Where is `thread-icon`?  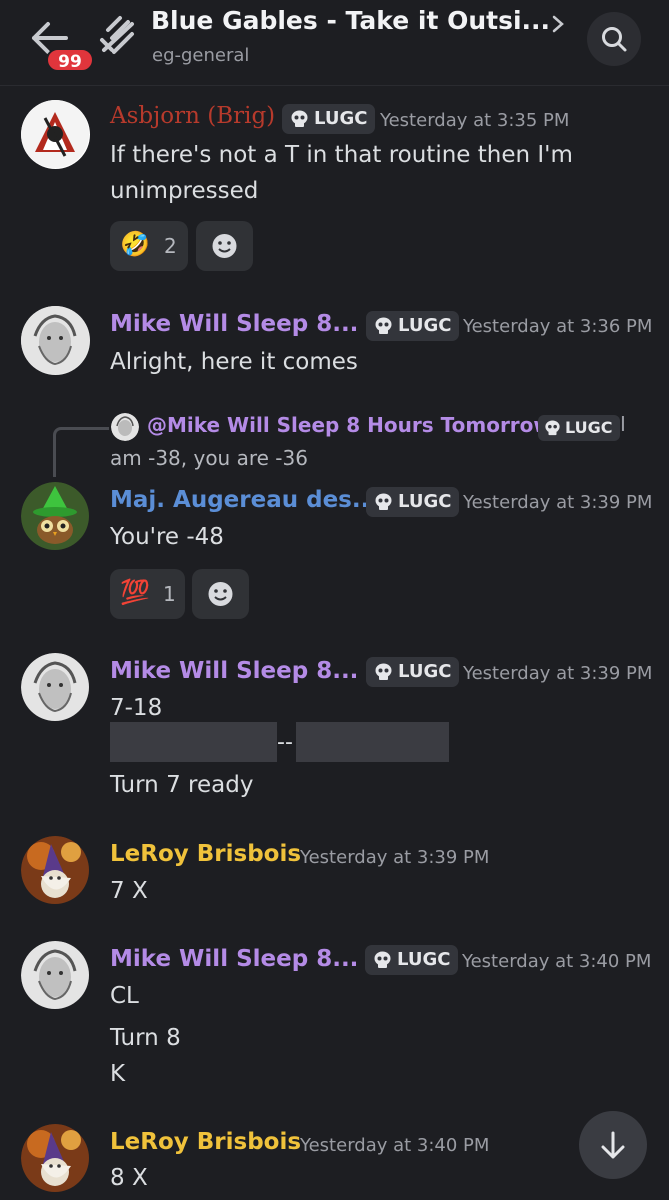 thread-icon is located at coordinates (118, 36).